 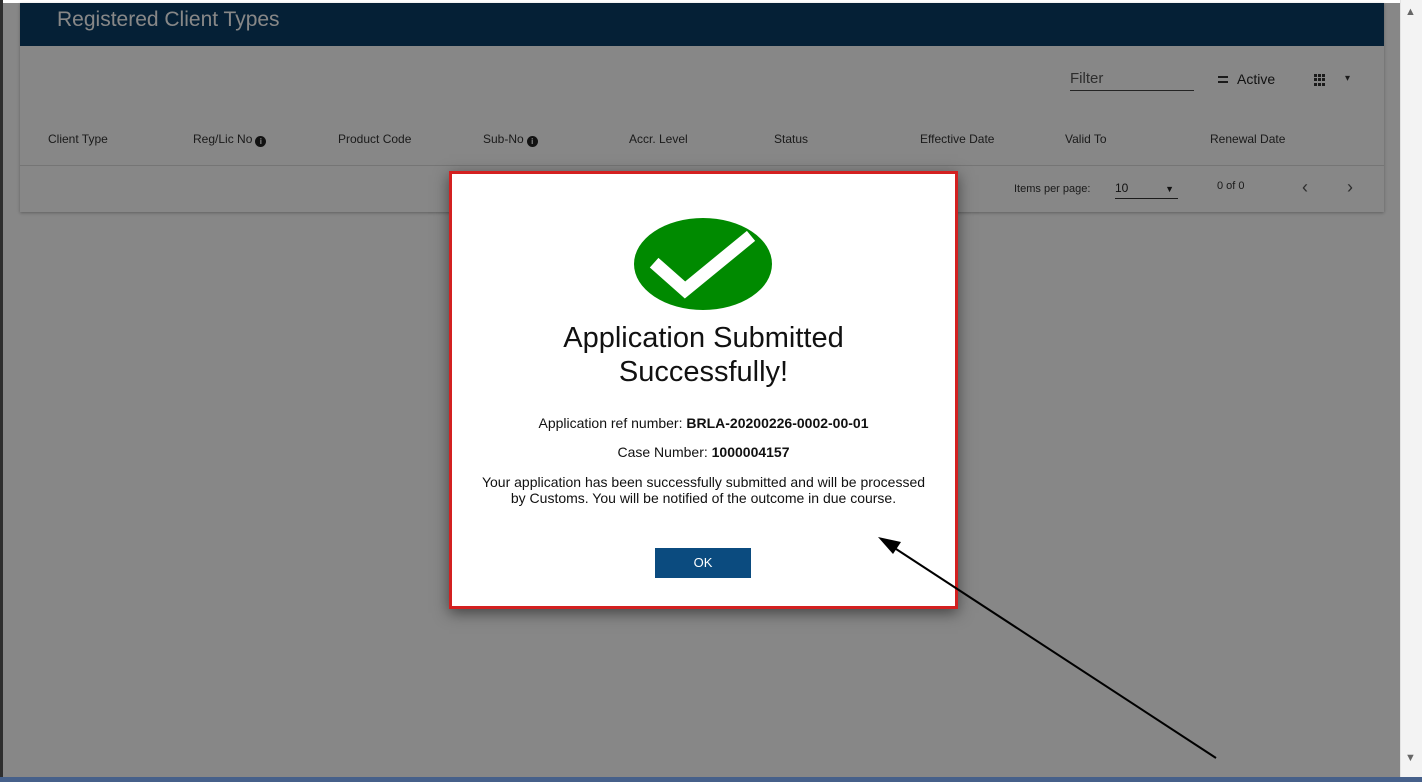 I want to click on dialog-title: Application Submitted Successfully!, so click(x=703, y=355).